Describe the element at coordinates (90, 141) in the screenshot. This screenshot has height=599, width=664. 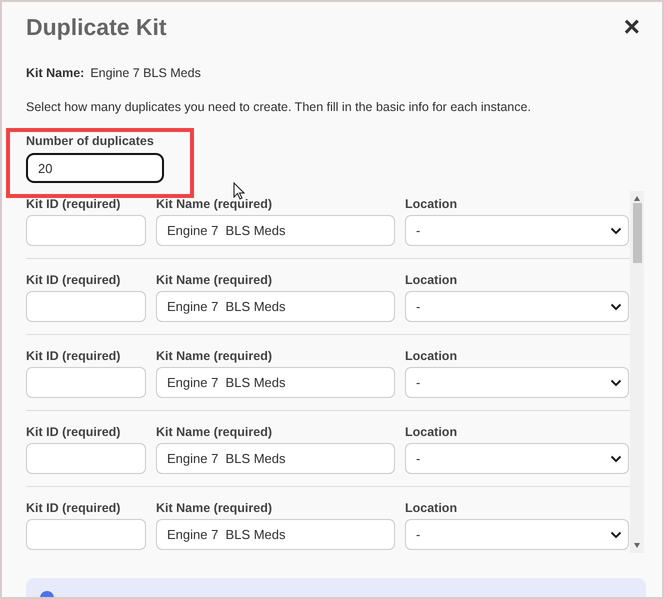
I see `field-label: Number of duplicates` at that location.